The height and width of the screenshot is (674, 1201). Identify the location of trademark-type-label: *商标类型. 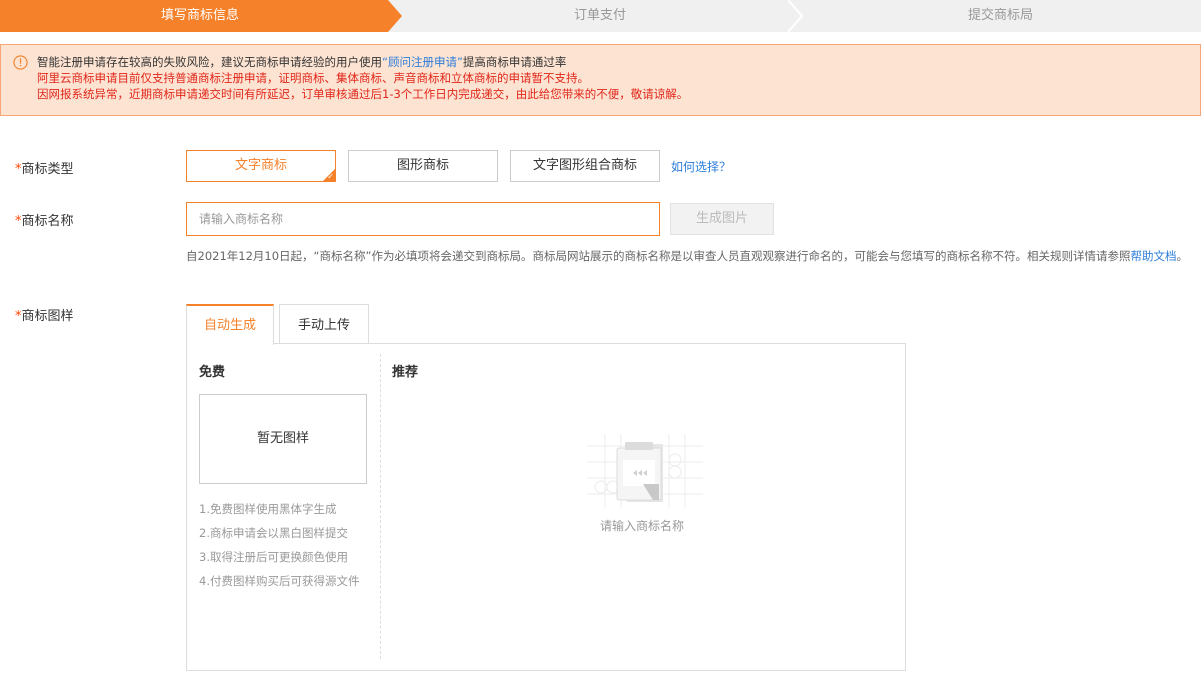
(44, 169).